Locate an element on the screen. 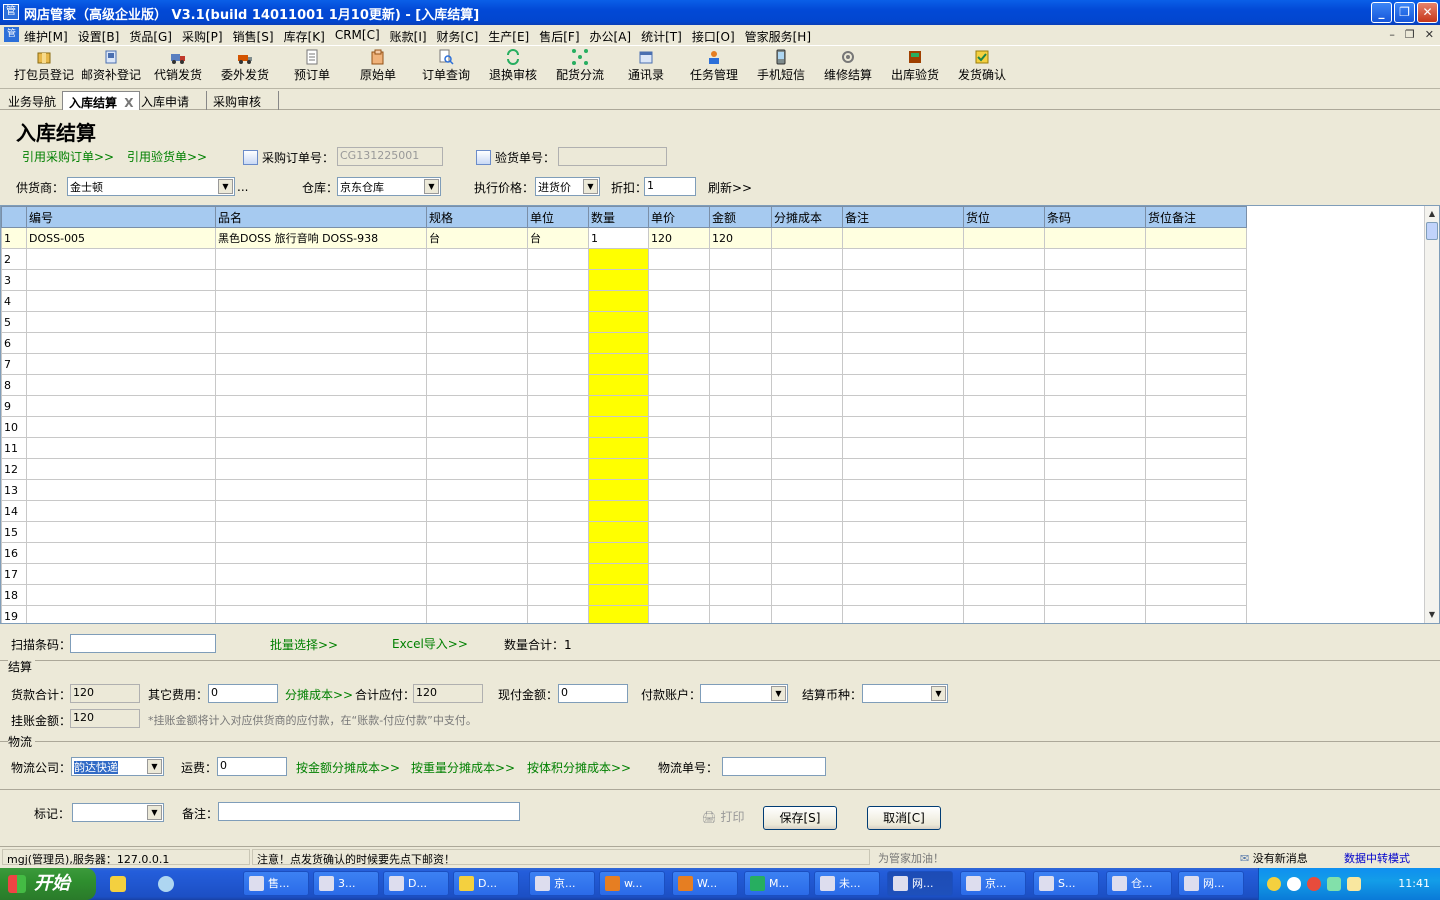 The image size is (1440, 900). mdi-restore-button: ❐ is located at coordinates (1410, 34).